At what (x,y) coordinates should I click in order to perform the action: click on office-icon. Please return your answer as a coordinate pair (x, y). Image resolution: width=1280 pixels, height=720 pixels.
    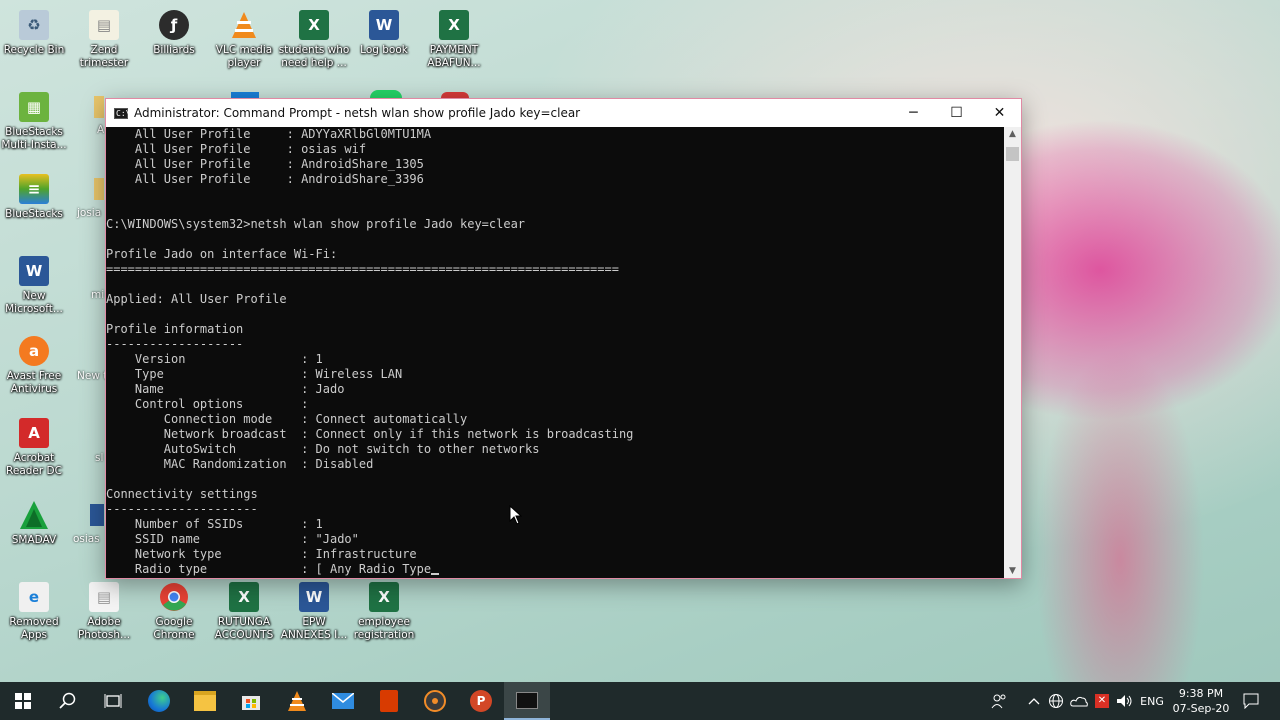
    Looking at the image, I should click on (389, 701).